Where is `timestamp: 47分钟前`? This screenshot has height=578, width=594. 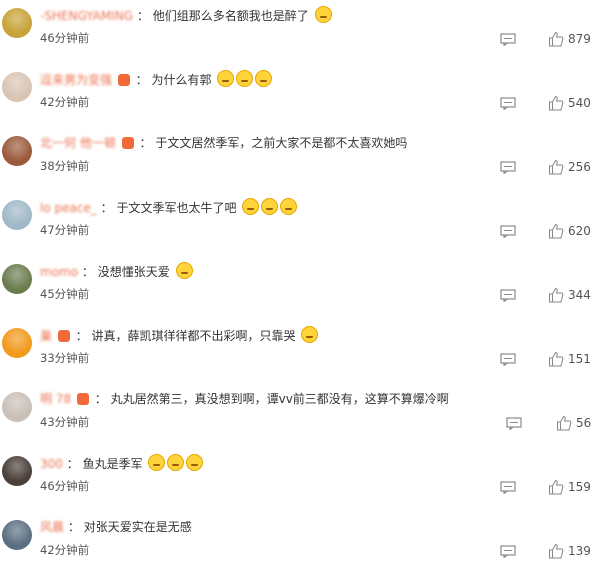
timestamp: 47分钟前 is located at coordinates (65, 230).